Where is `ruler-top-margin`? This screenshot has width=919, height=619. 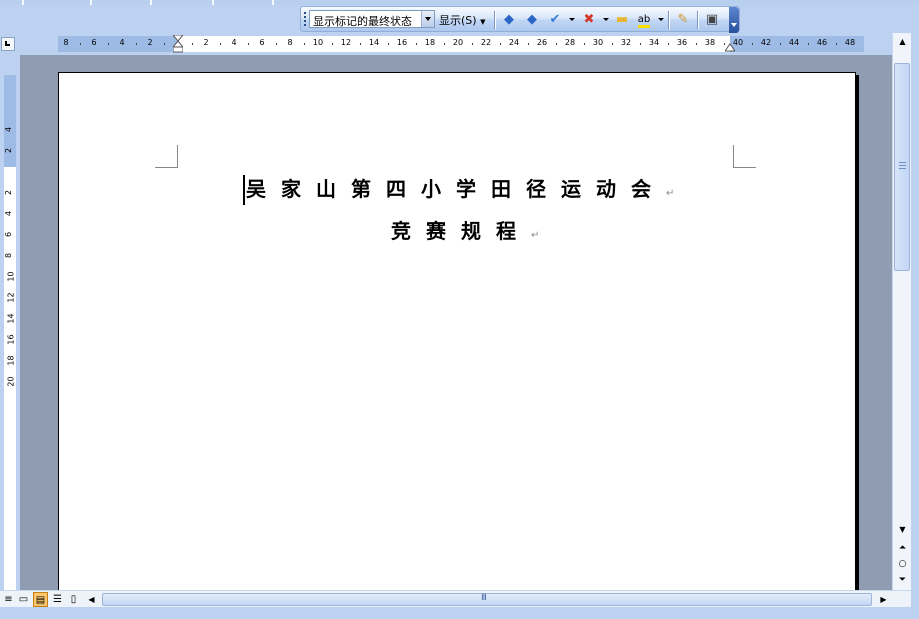
ruler-top-margin is located at coordinates (10, 121).